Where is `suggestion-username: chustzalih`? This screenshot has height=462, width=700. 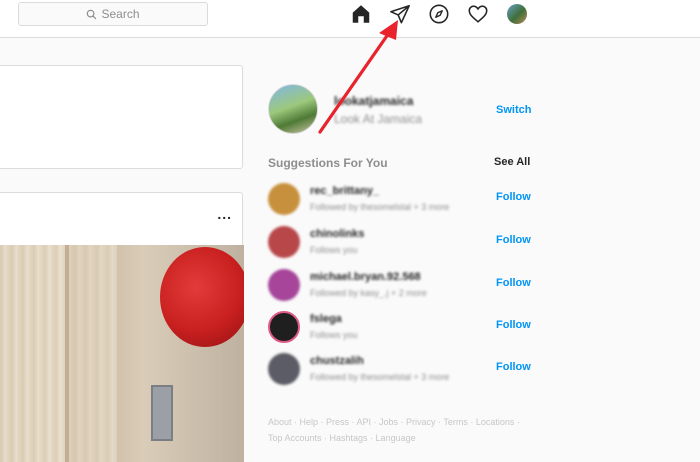 suggestion-username: chustzalih is located at coordinates (337, 361).